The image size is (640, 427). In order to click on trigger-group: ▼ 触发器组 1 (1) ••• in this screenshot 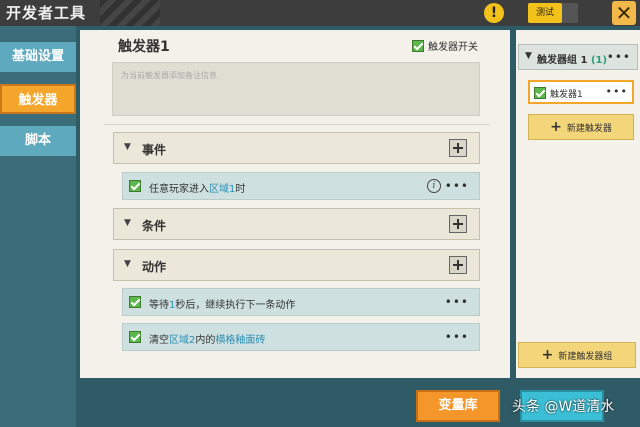, I will do `click(578, 57)`.